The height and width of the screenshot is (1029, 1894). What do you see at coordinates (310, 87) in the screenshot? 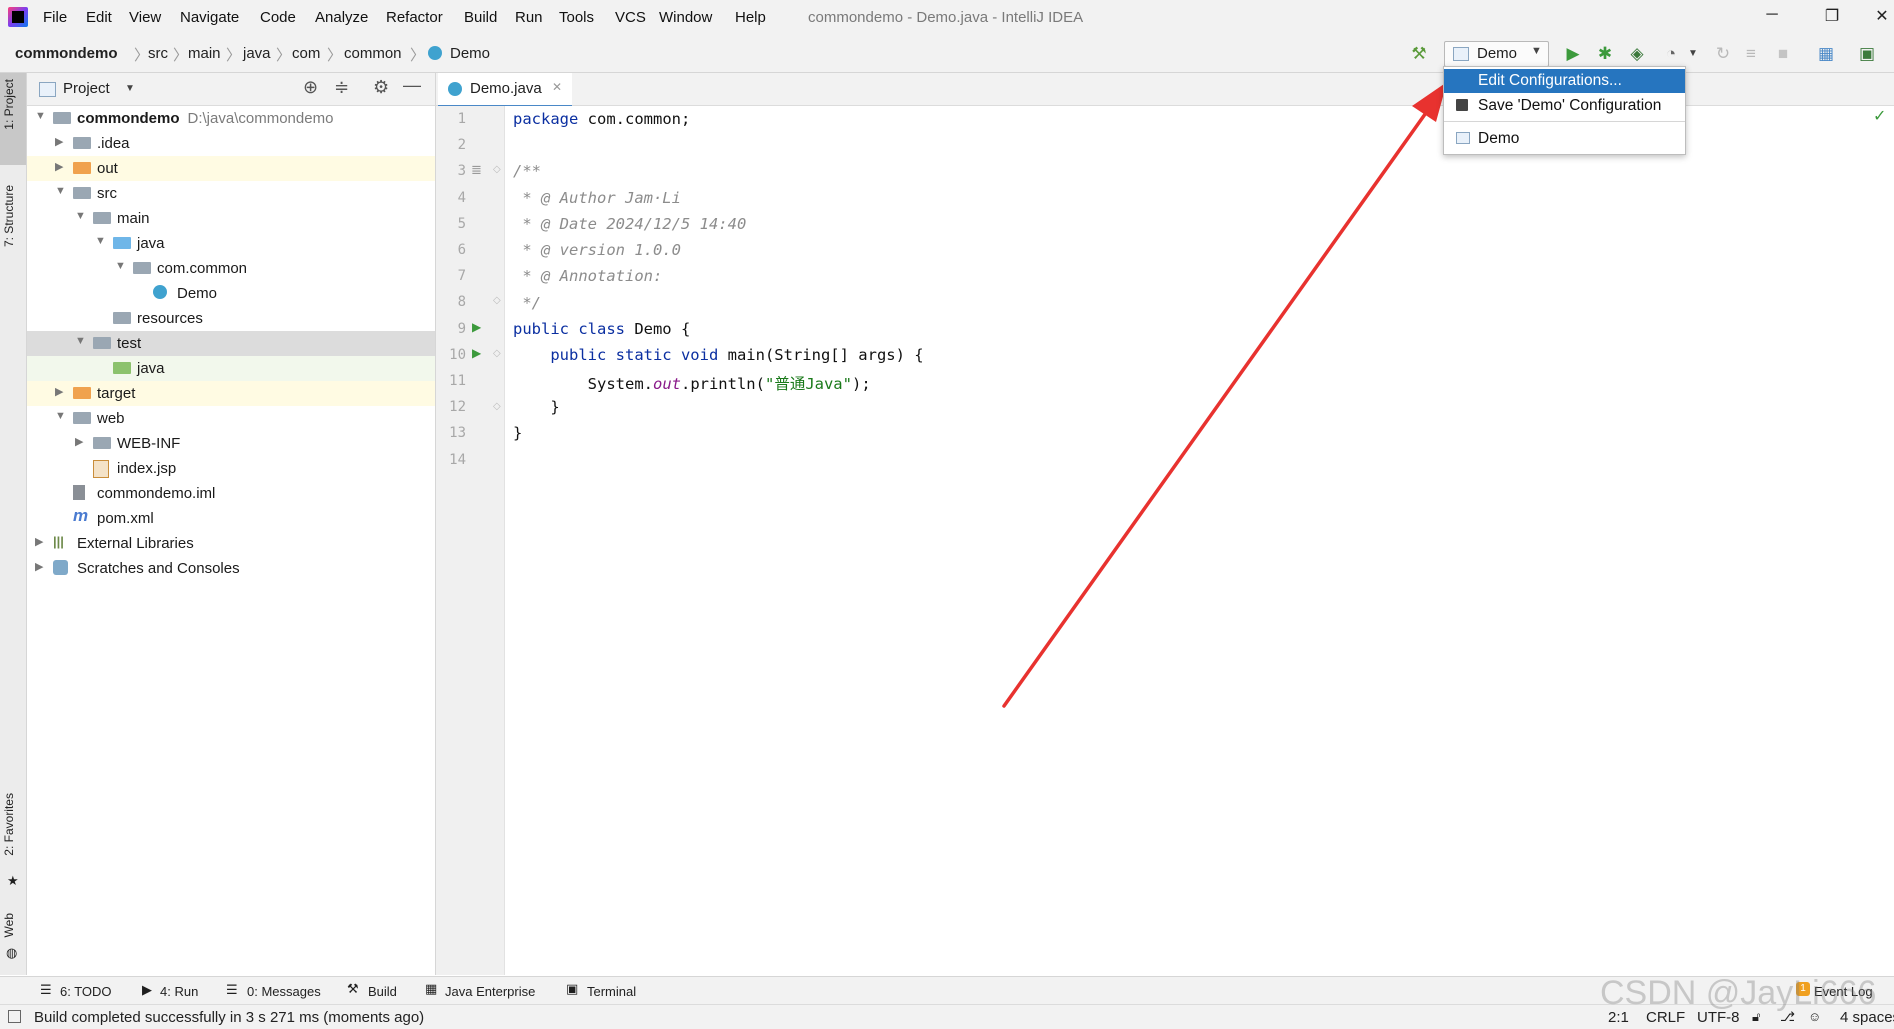
I see `locate-icon: ⊕` at bounding box center [310, 87].